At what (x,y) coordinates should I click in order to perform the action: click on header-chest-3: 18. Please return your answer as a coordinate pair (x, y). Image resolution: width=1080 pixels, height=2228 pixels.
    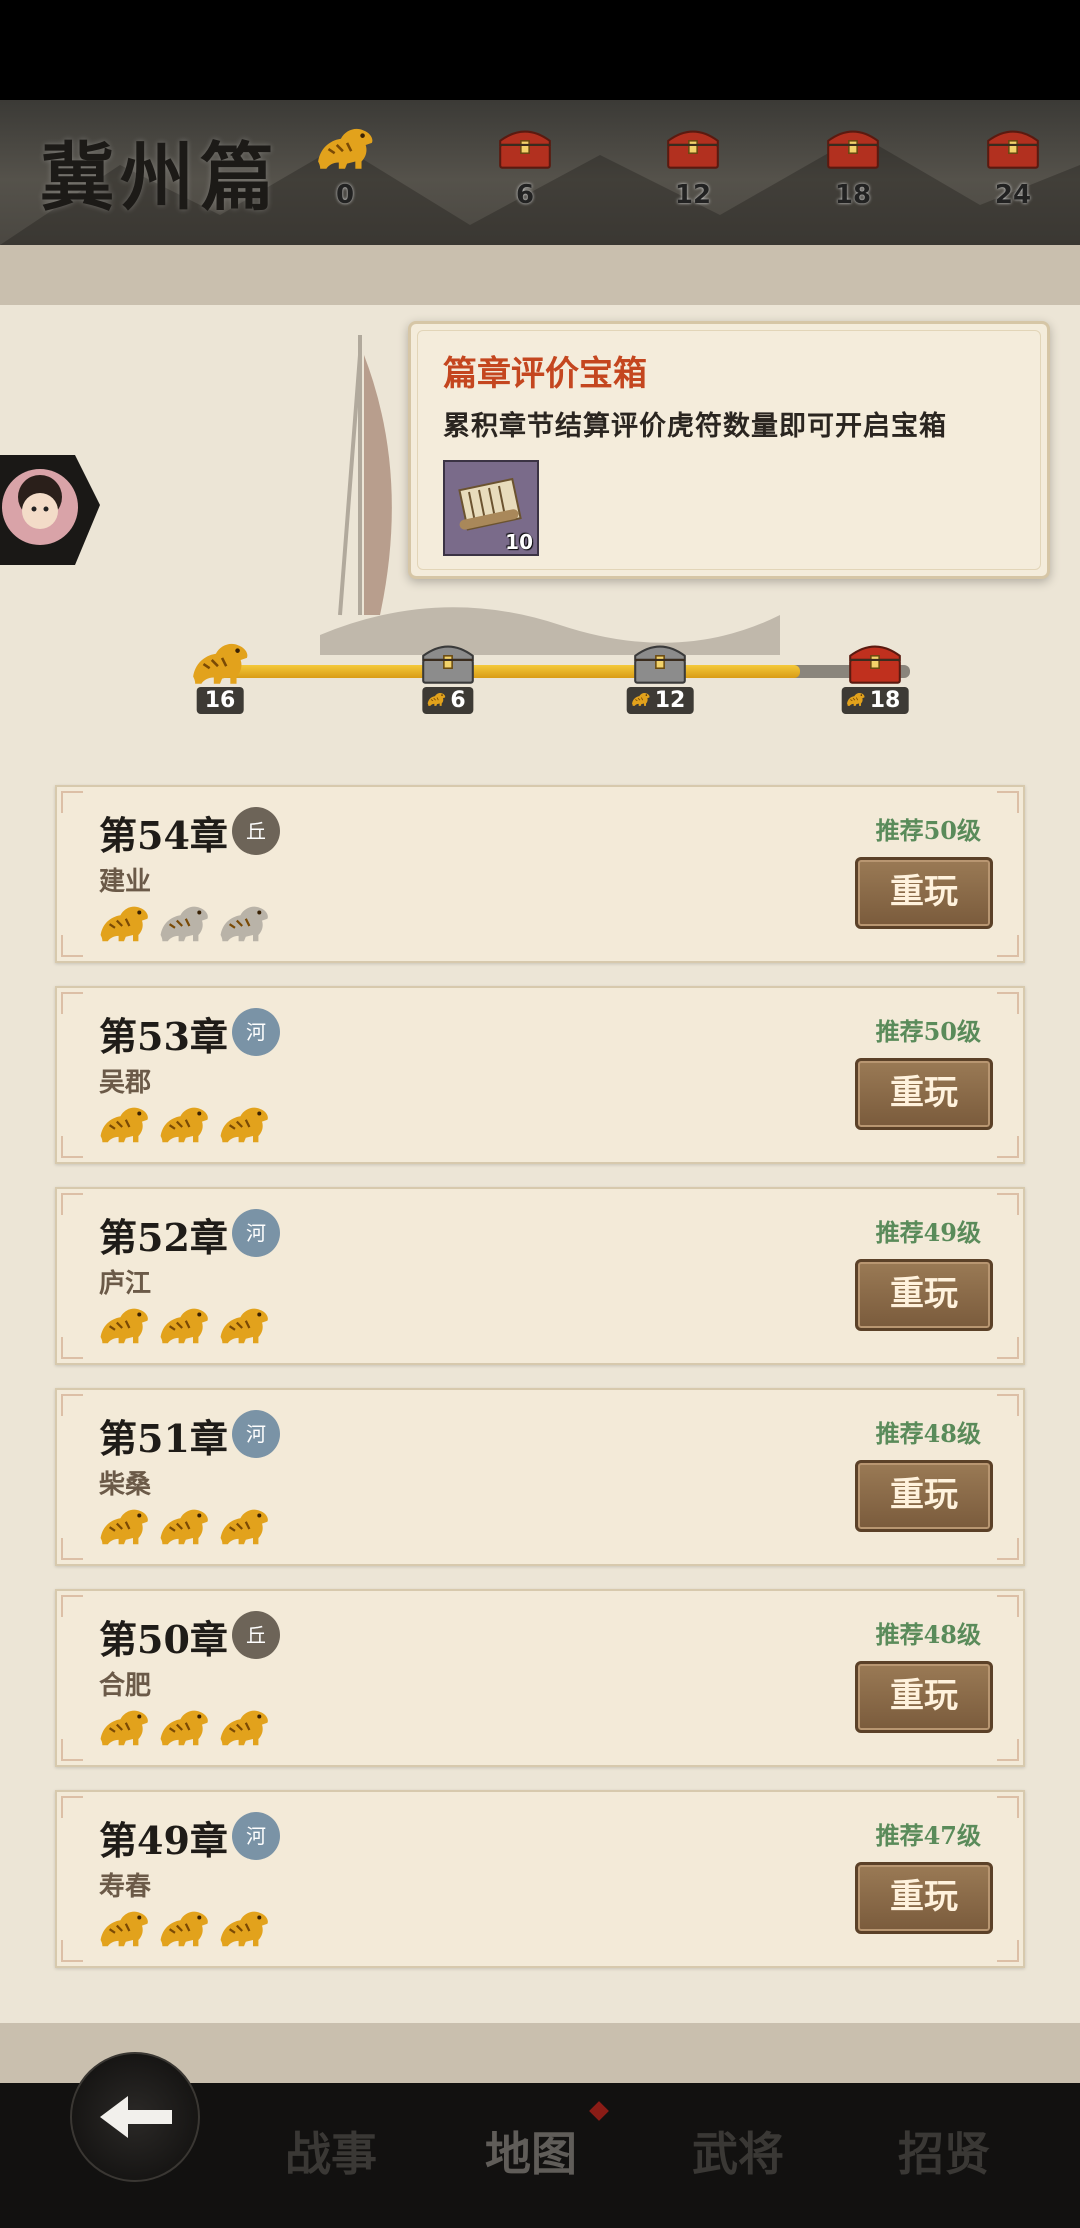
    Looking at the image, I should click on (853, 165).